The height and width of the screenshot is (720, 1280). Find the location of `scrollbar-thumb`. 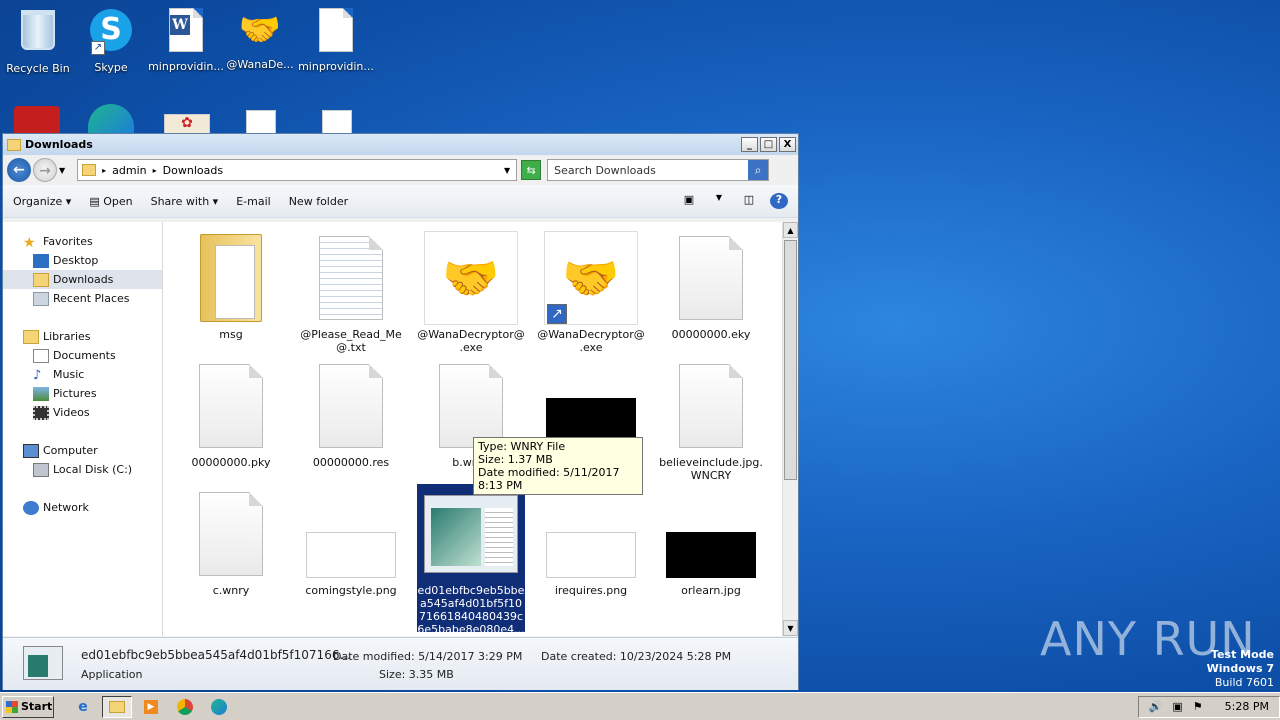

scrollbar-thumb is located at coordinates (790, 360).